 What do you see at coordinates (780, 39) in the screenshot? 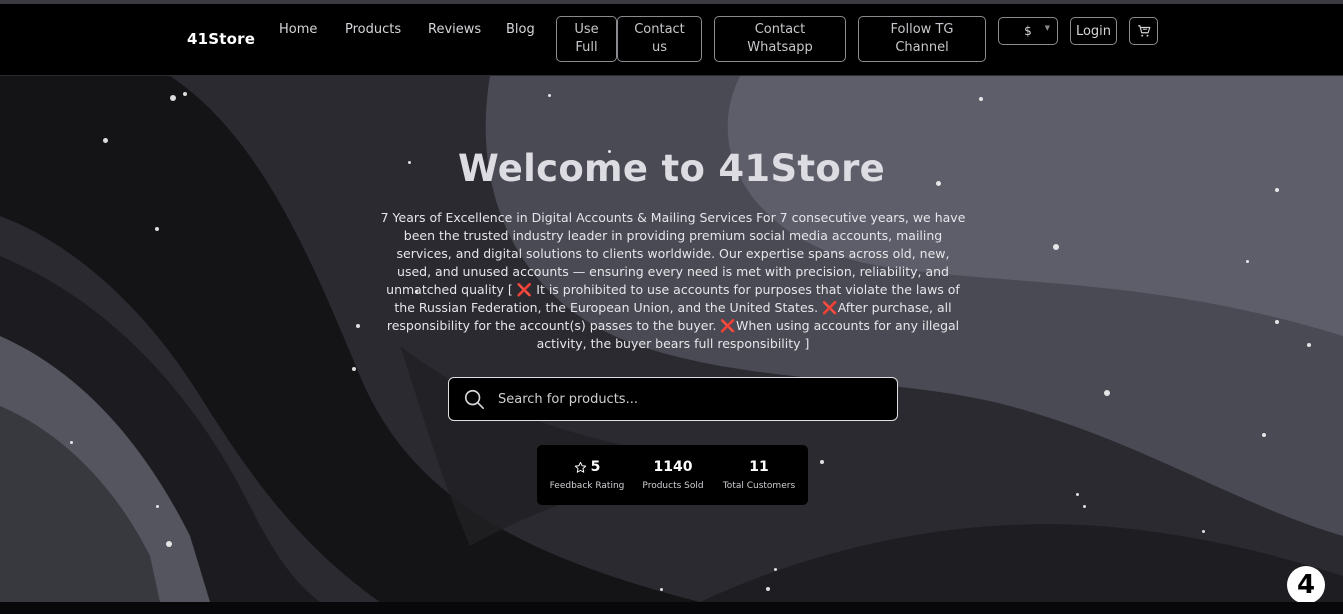
I see `contact-whatsapp-button: Contact Whatsapp` at bounding box center [780, 39].